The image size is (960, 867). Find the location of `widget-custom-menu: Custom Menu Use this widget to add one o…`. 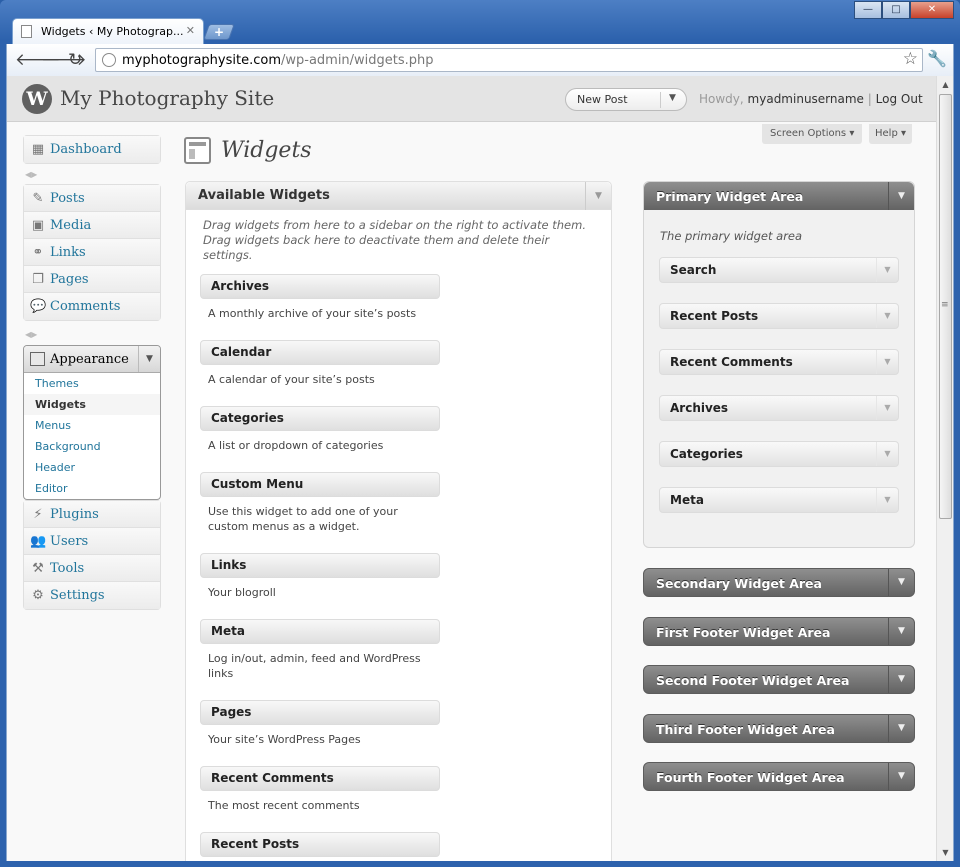

widget-custom-menu: Custom Menu Use this widget to add one o… is located at coordinates (320, 503).